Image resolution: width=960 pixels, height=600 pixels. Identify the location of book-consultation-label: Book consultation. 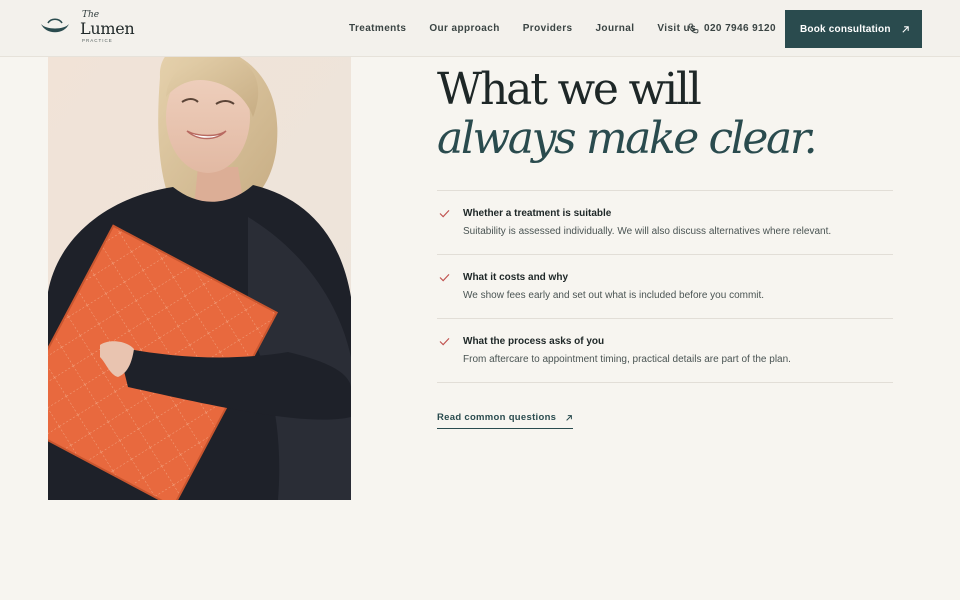
(845, 29).